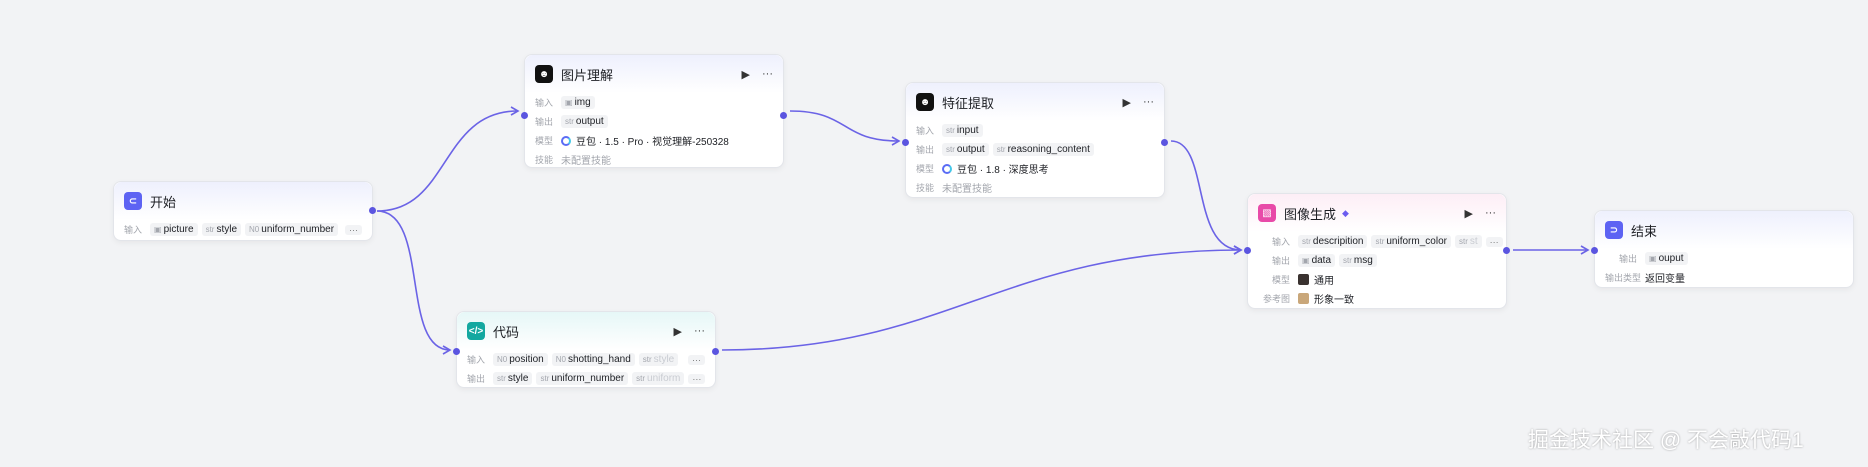  Describe the element at coordinates (982, 298) in the screenshot. I see `edge-code-to-image-gen` at that location.